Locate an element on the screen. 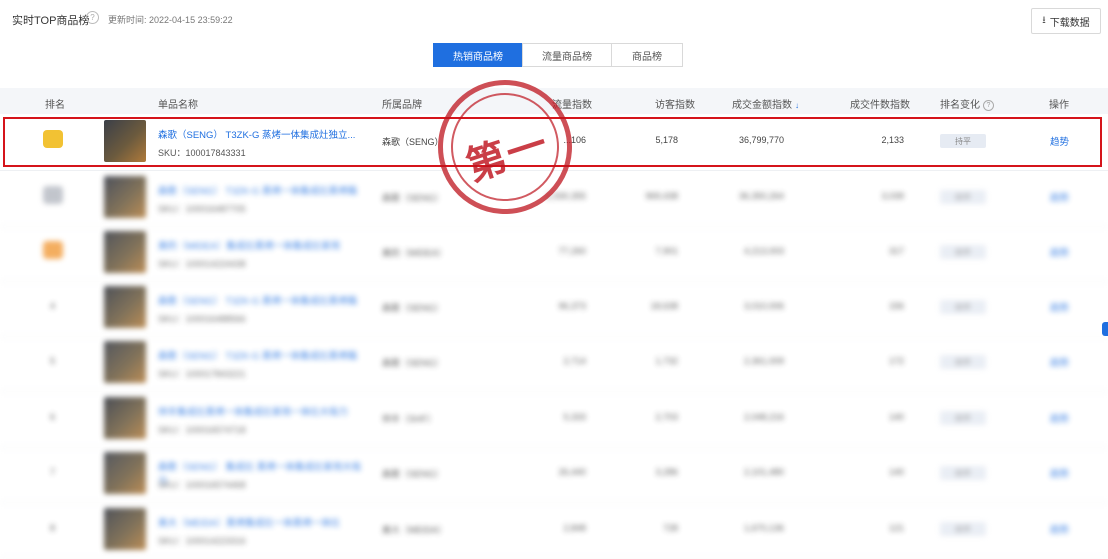 This screenshot has width=1108, height=559. amount-index: 36,350,264 is located at coordinates (761, 196).